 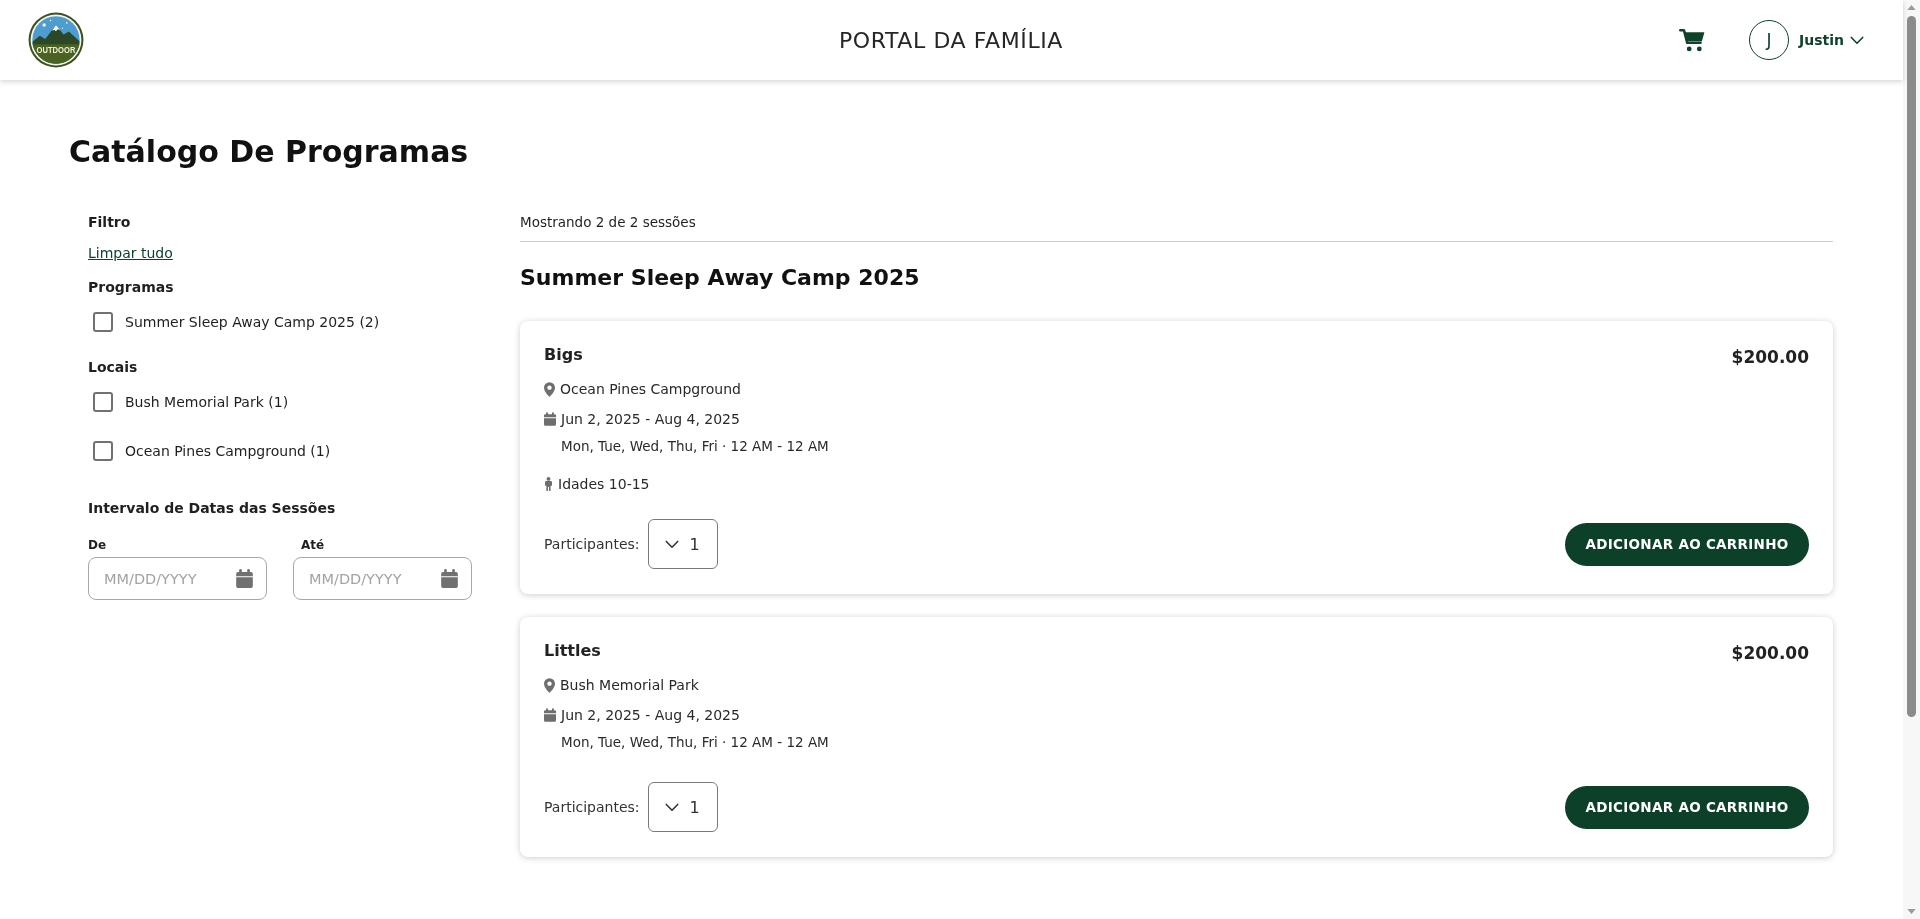 What do you see at coordinates (110, 222) in the screenshot?
I see `filter-heading: Filtro` at bounding box center [110, 222].